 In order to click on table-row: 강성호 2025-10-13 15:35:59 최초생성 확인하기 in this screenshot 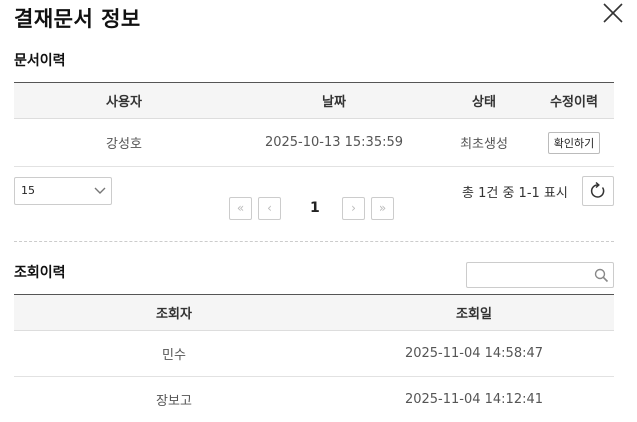, I will do `click(314, 142)`.